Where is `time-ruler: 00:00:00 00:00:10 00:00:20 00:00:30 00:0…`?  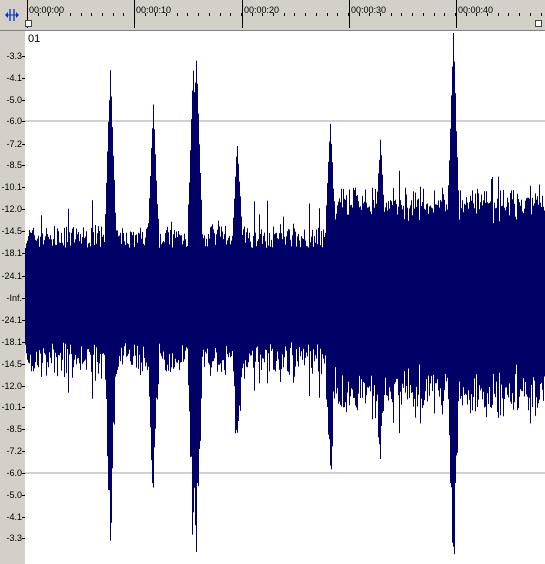
time-ruler: 00:00:00 00:00:10 00:00:20 00:00:30 00:0… is located at coordinates (272, 15).